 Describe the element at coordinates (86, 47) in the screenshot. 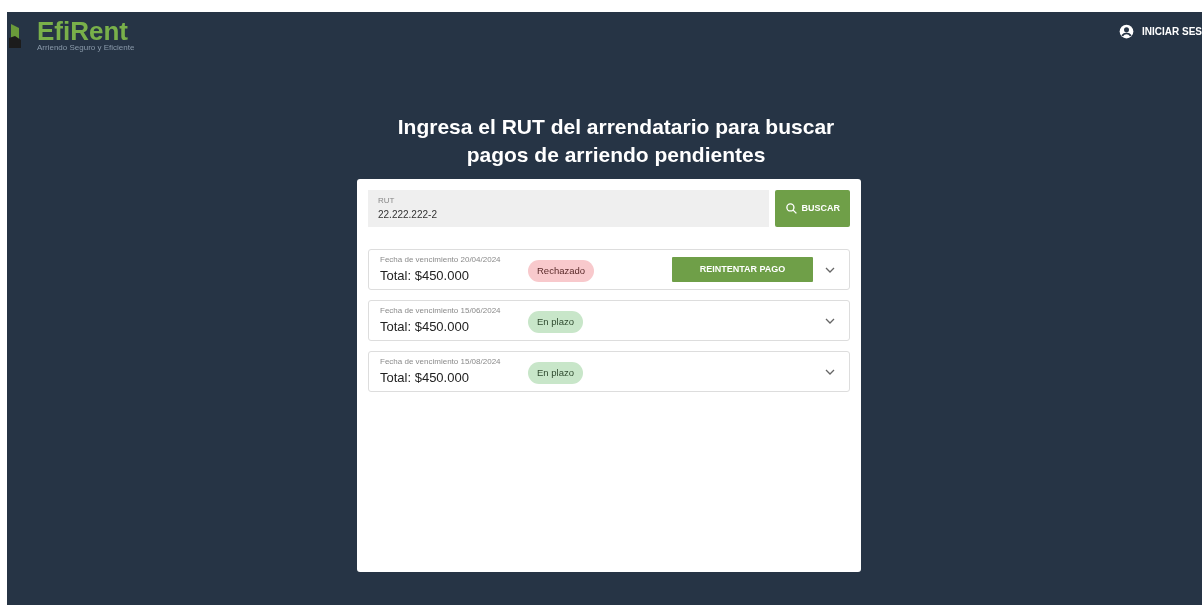

I see `tagline: Arriendo Seguro y Eficiente` at that location.